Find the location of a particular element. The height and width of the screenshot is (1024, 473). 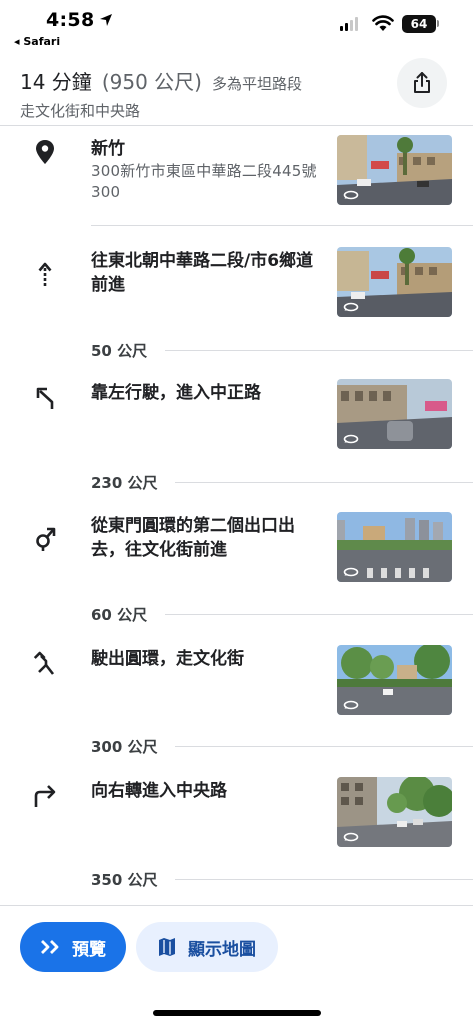

step-distance: 350 公尺 is located at coordinates (236, 879).